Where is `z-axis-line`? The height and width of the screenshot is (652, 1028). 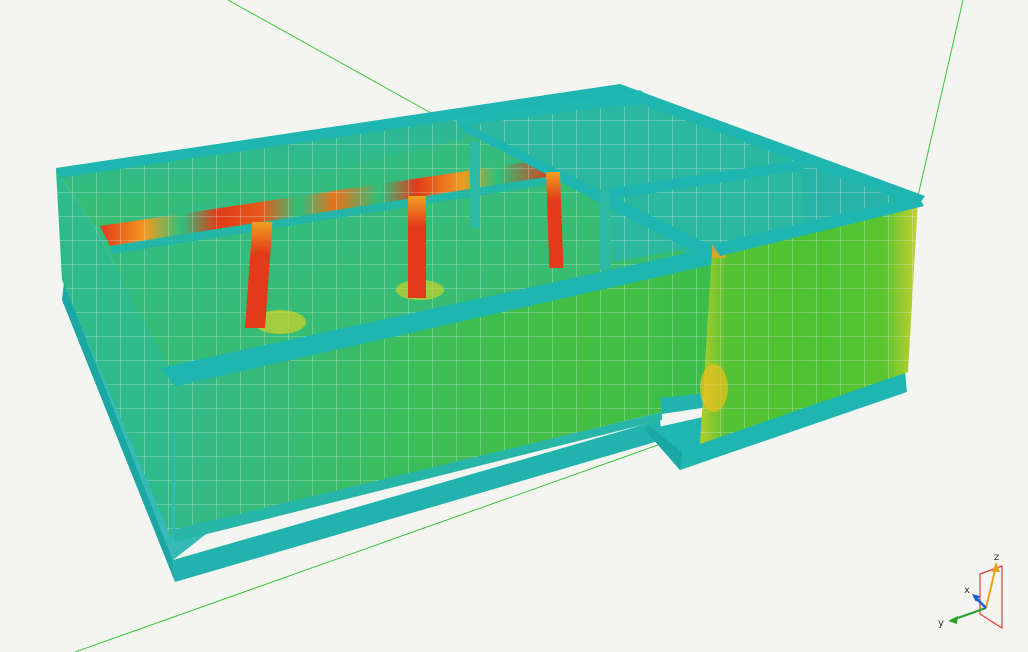
z-axis-line is located at coordinates (991, 587).